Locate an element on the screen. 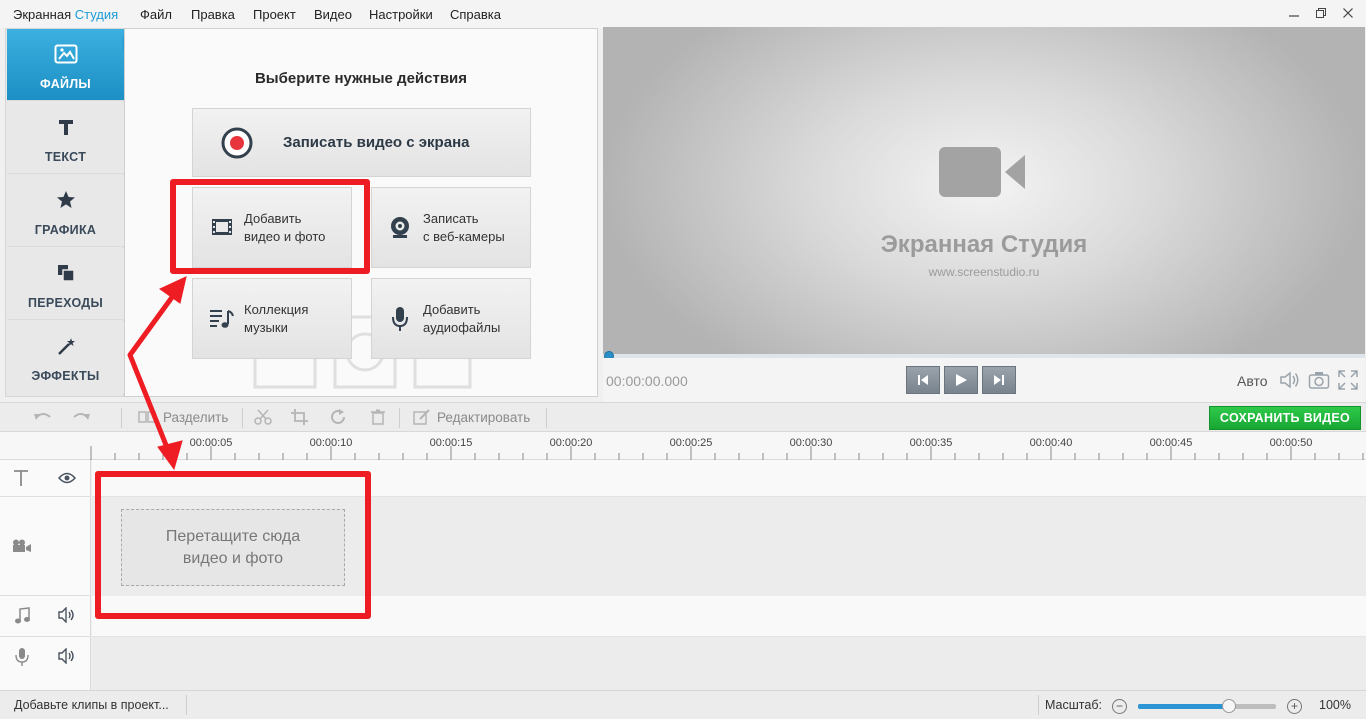 The height and width of the screenshot is (719, 1366). annotation-arrow is located at coordinates (157, 373).